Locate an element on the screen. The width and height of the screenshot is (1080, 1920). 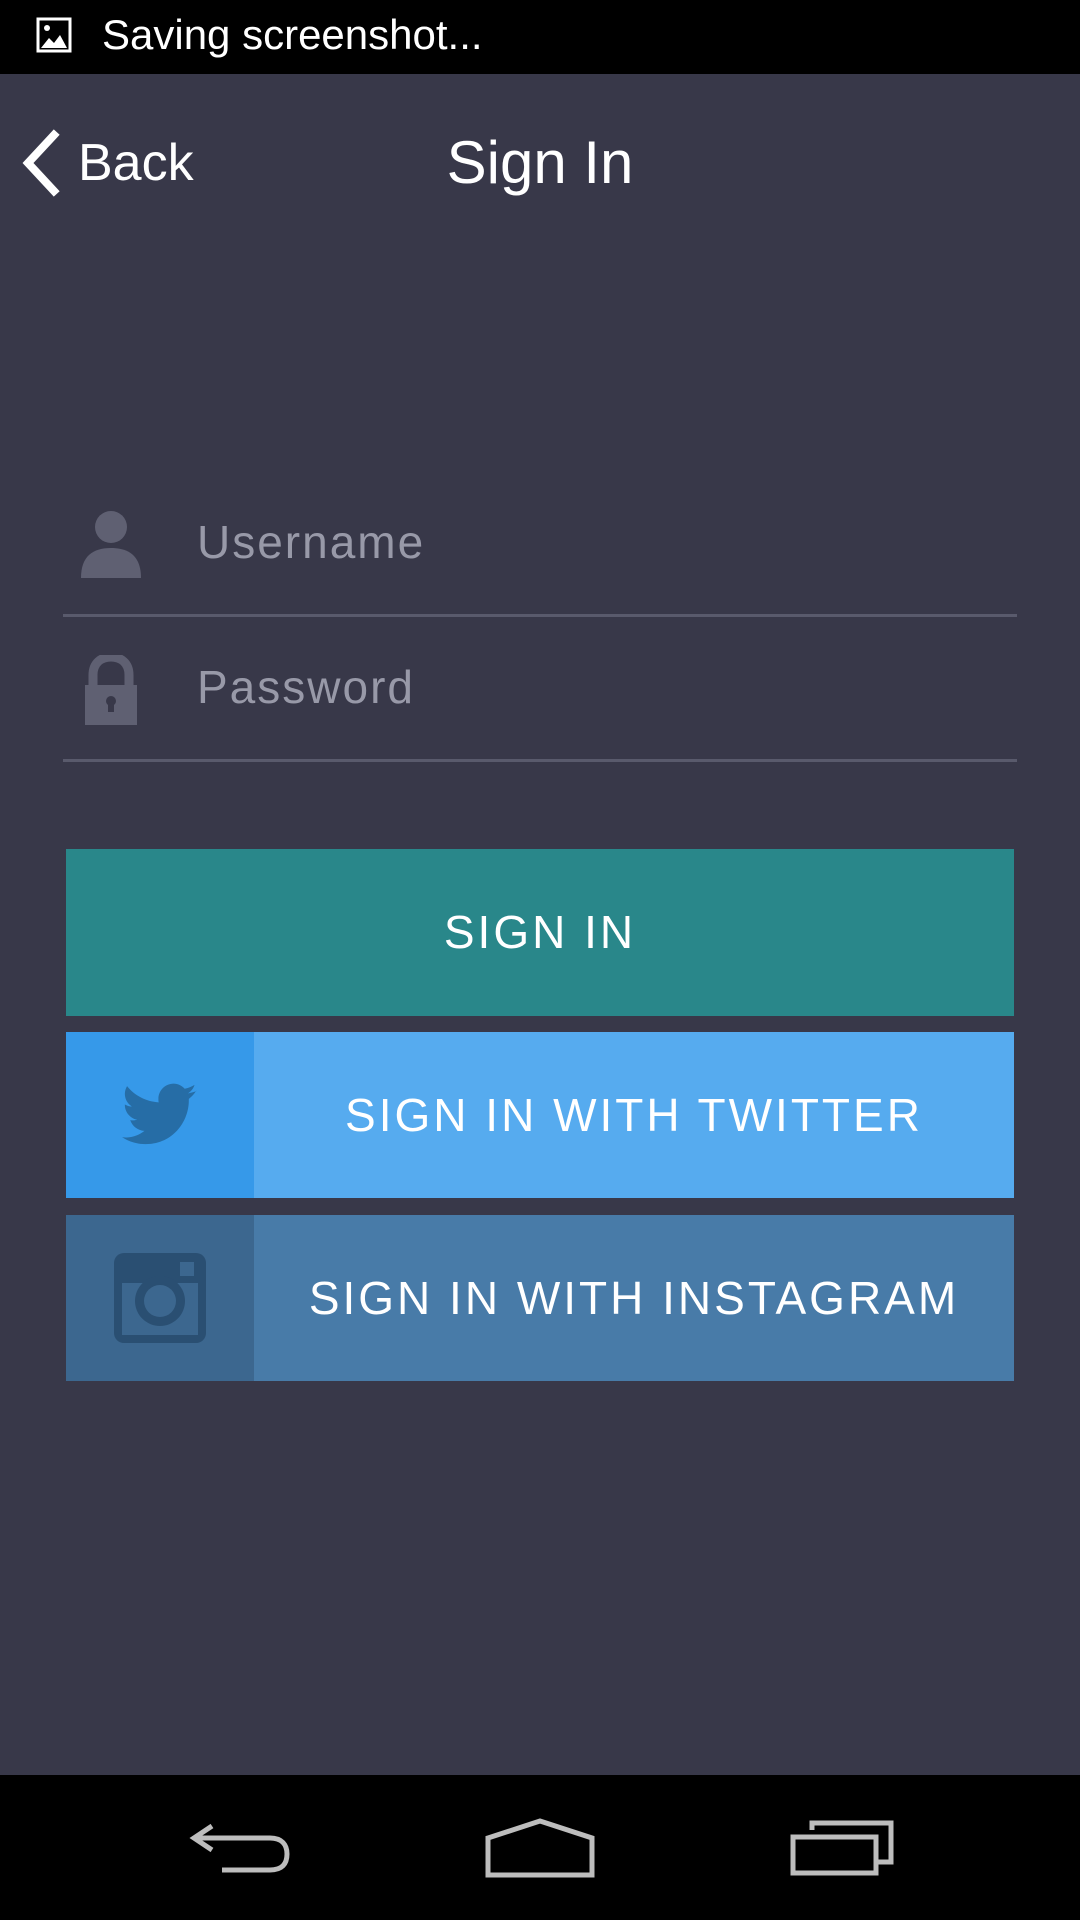
home-nav-button is located at coordinates (540, 1847).